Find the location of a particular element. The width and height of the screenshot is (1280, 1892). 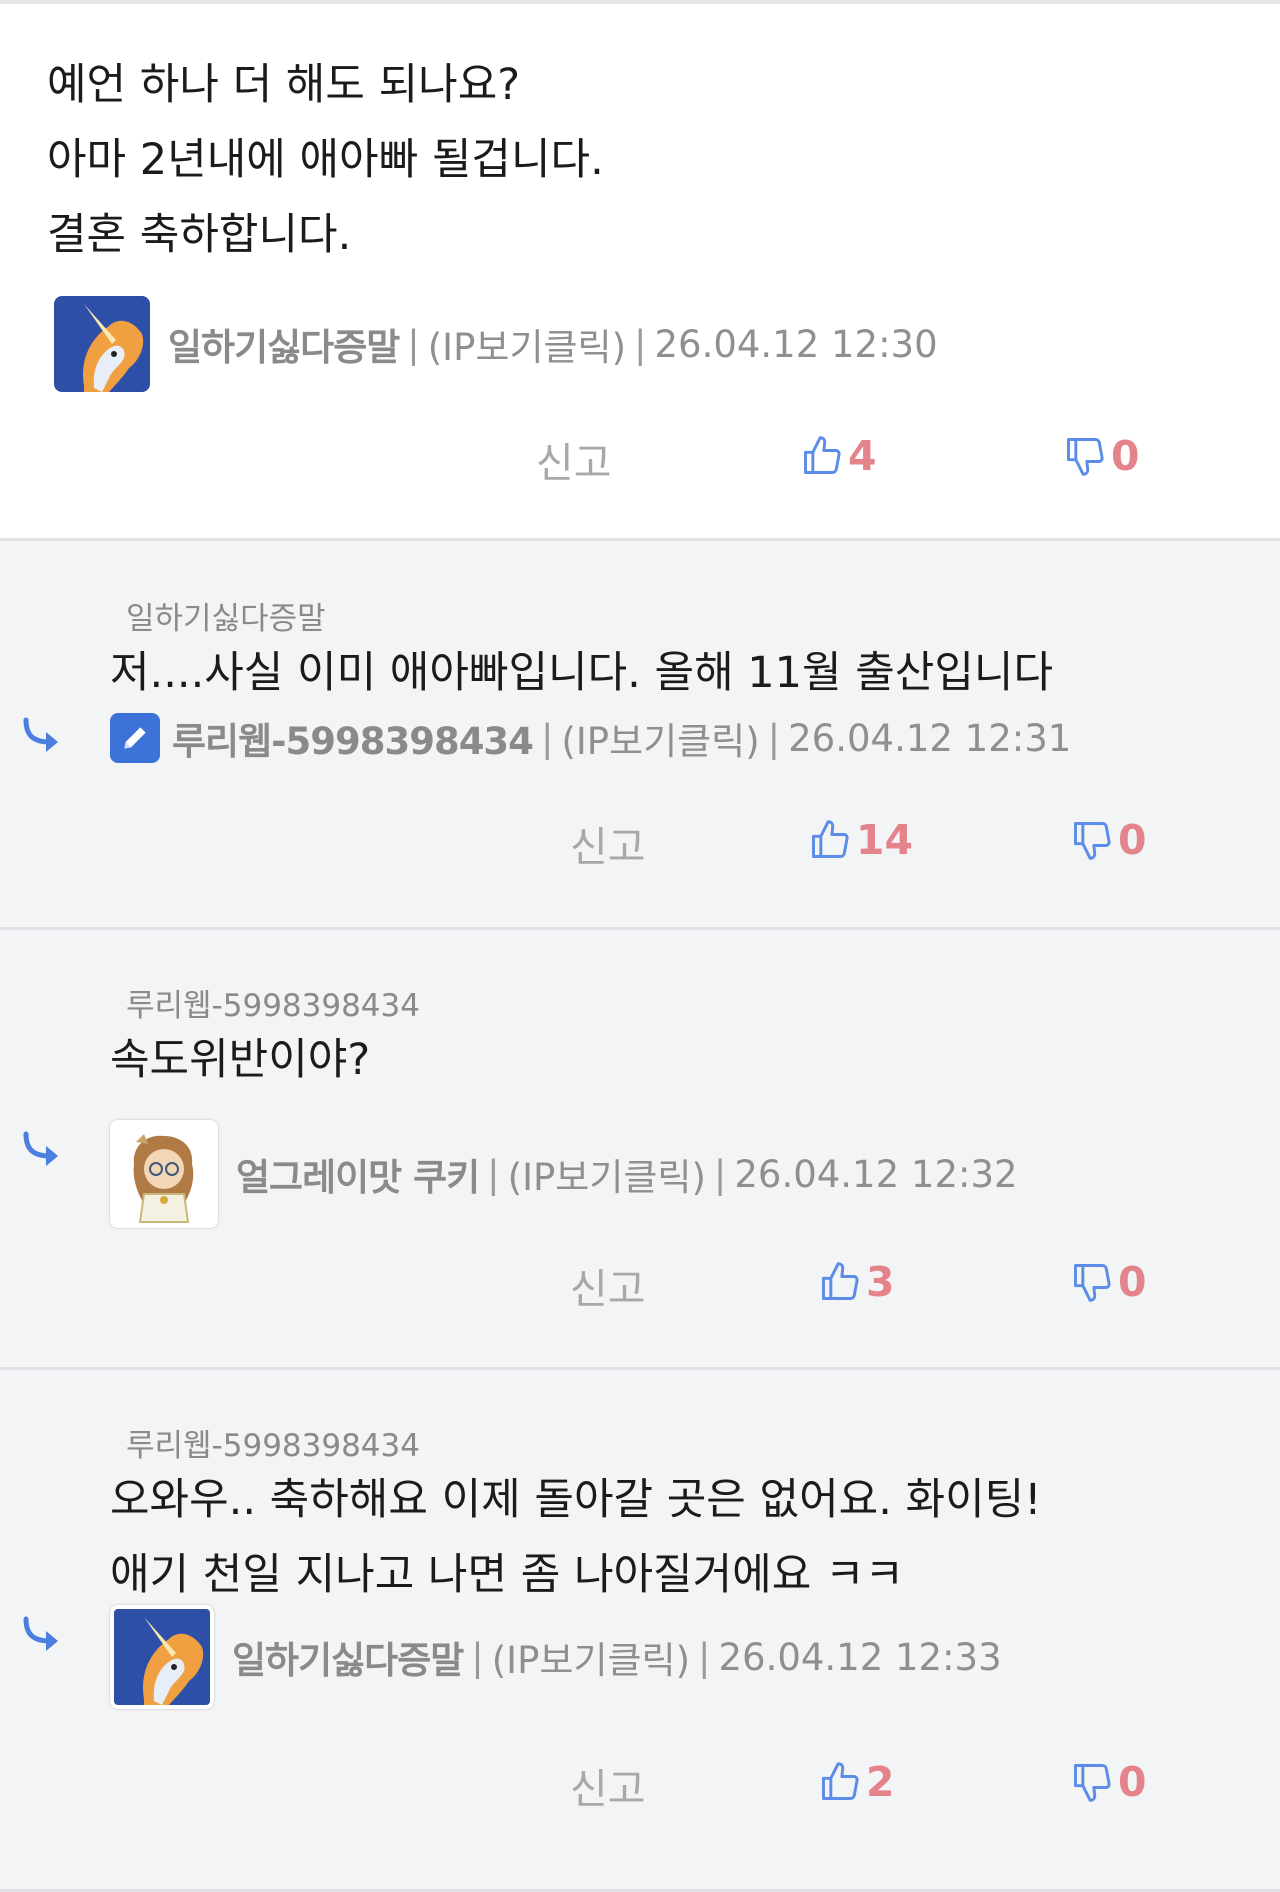

like-count: 3 is located at coordinates (880, 1282).